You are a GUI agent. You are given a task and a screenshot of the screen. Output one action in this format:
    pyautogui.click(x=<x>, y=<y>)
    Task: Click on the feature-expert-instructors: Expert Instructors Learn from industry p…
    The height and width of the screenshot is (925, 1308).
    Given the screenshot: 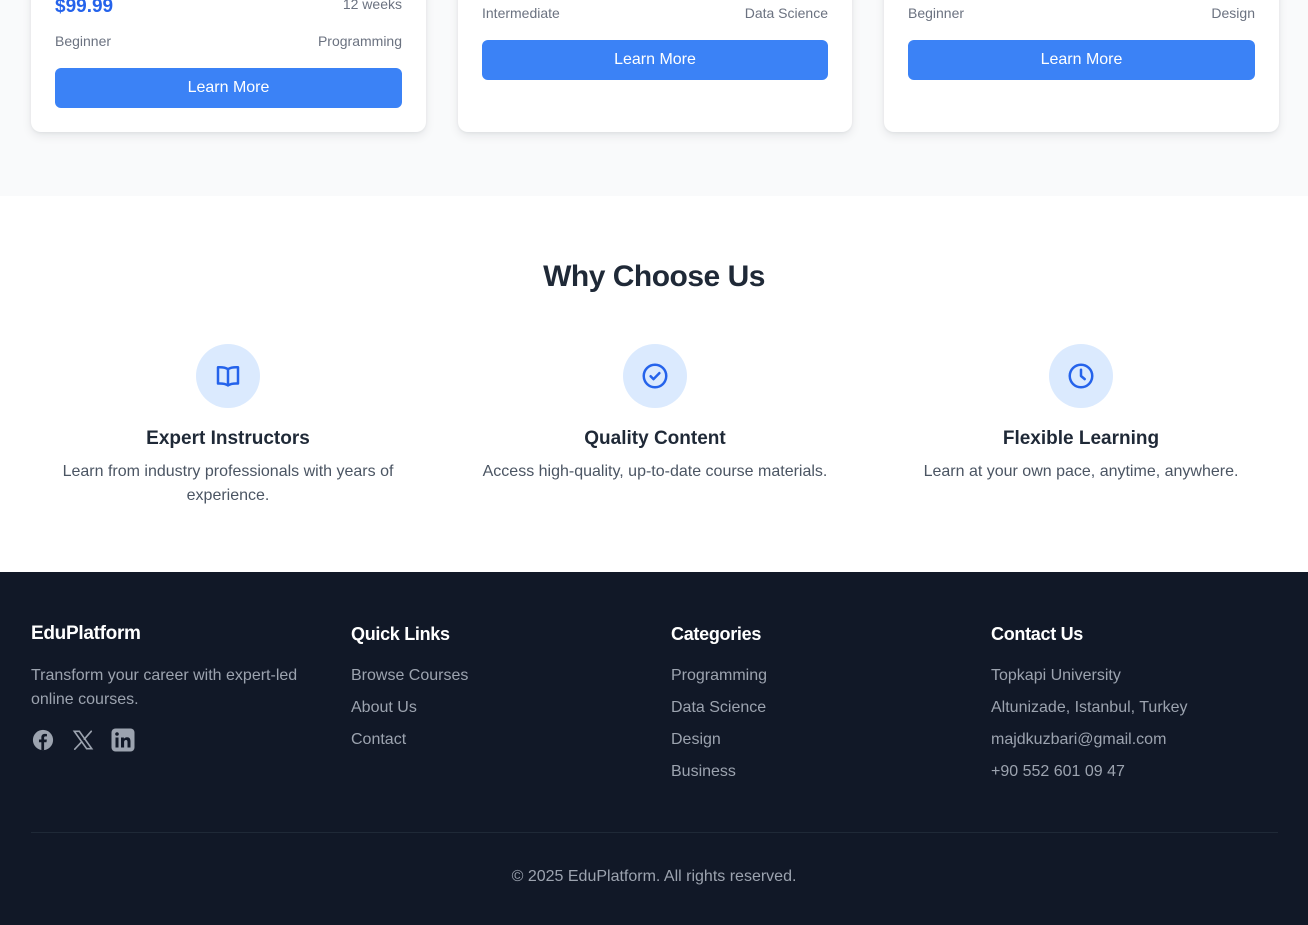 What is the action you would take?
    pyautogui.click(x=228, y=426)
    